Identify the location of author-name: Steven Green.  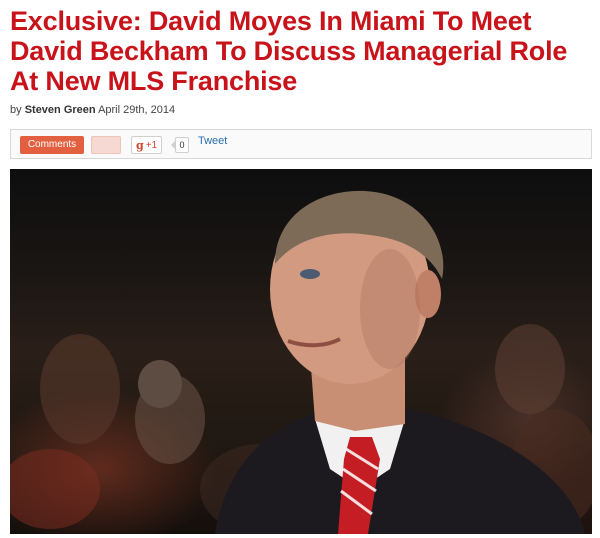
(60, 110).